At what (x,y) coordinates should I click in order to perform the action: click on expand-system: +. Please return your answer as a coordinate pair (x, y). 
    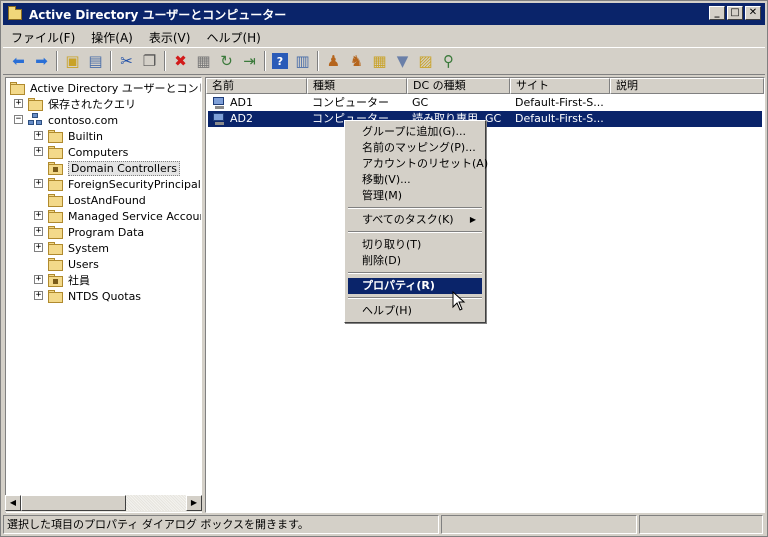
    Looking at the image, I should click on (38, 247).